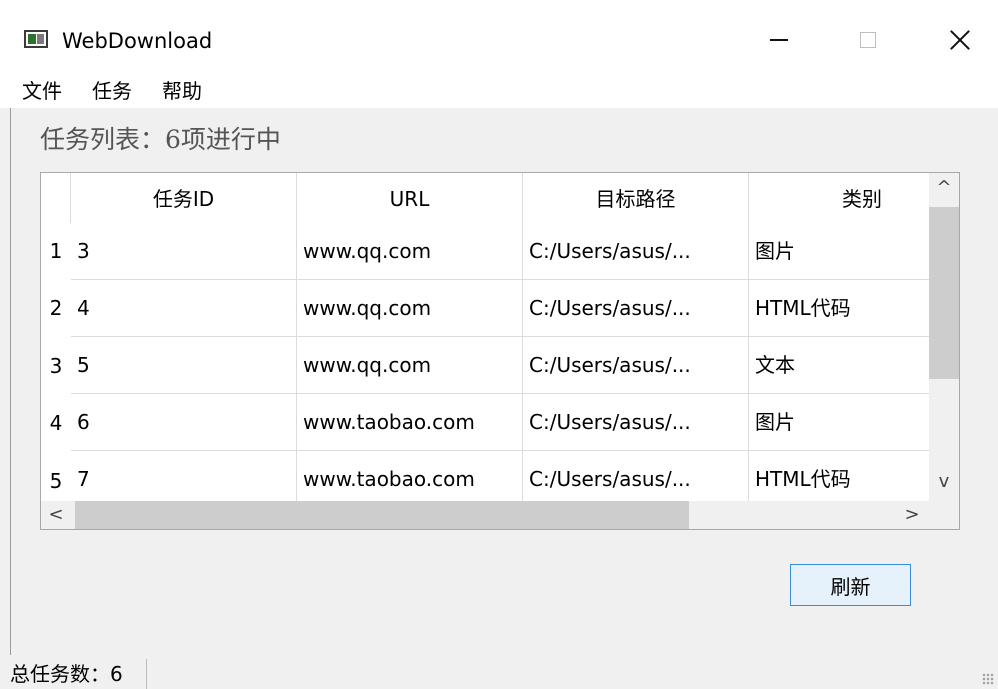 Image resolution: width=998 pixels, height=689 pixels. I want to click on vertical-scroll-thumb, so click(944, 293).